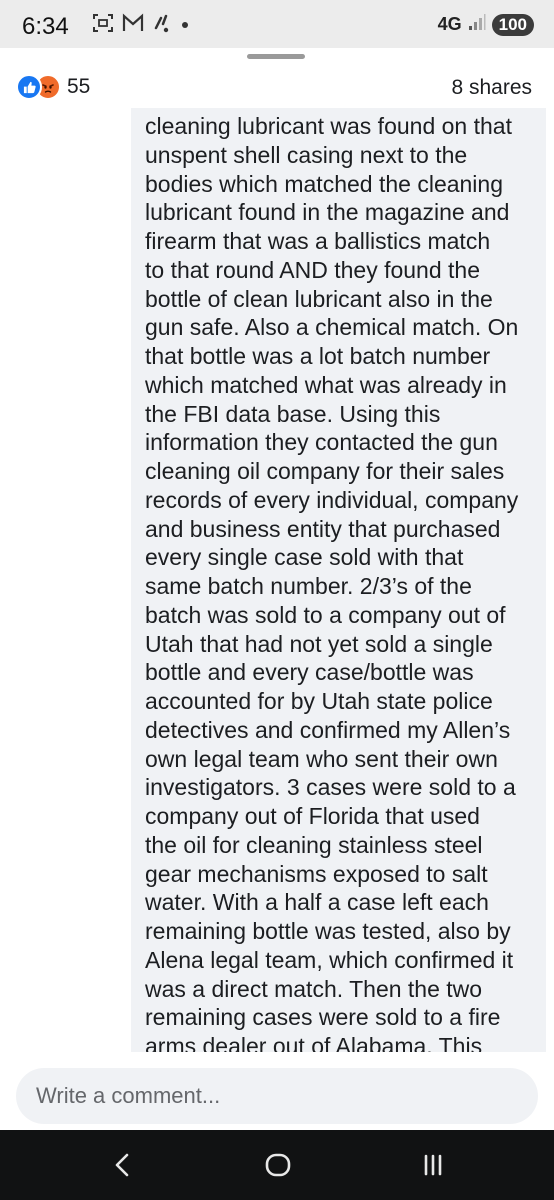  Describe the element at coordinates (327, 212) in the screenshot. I see `comment-line: lubricant found in the magazine and` at that location.